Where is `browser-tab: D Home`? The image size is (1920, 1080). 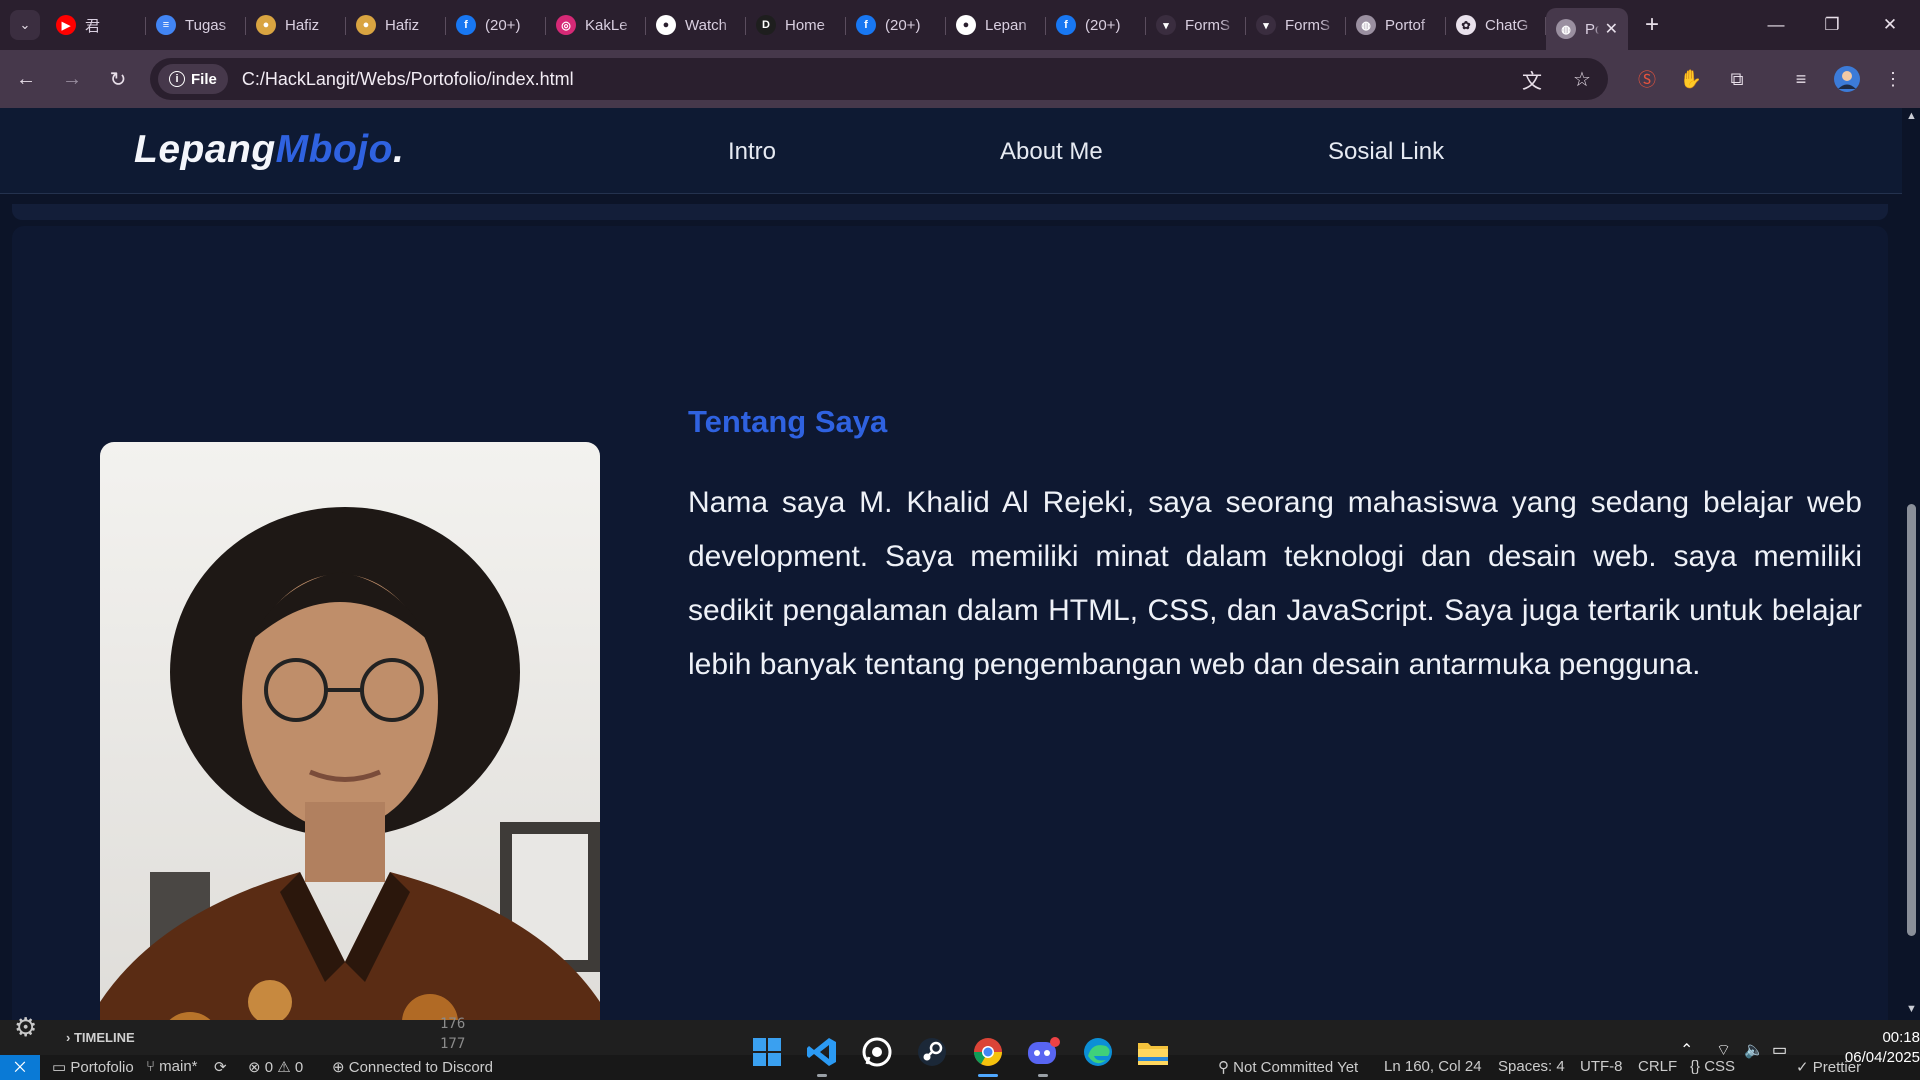 browser-tab: D Home is located at coordinates (796, 25).